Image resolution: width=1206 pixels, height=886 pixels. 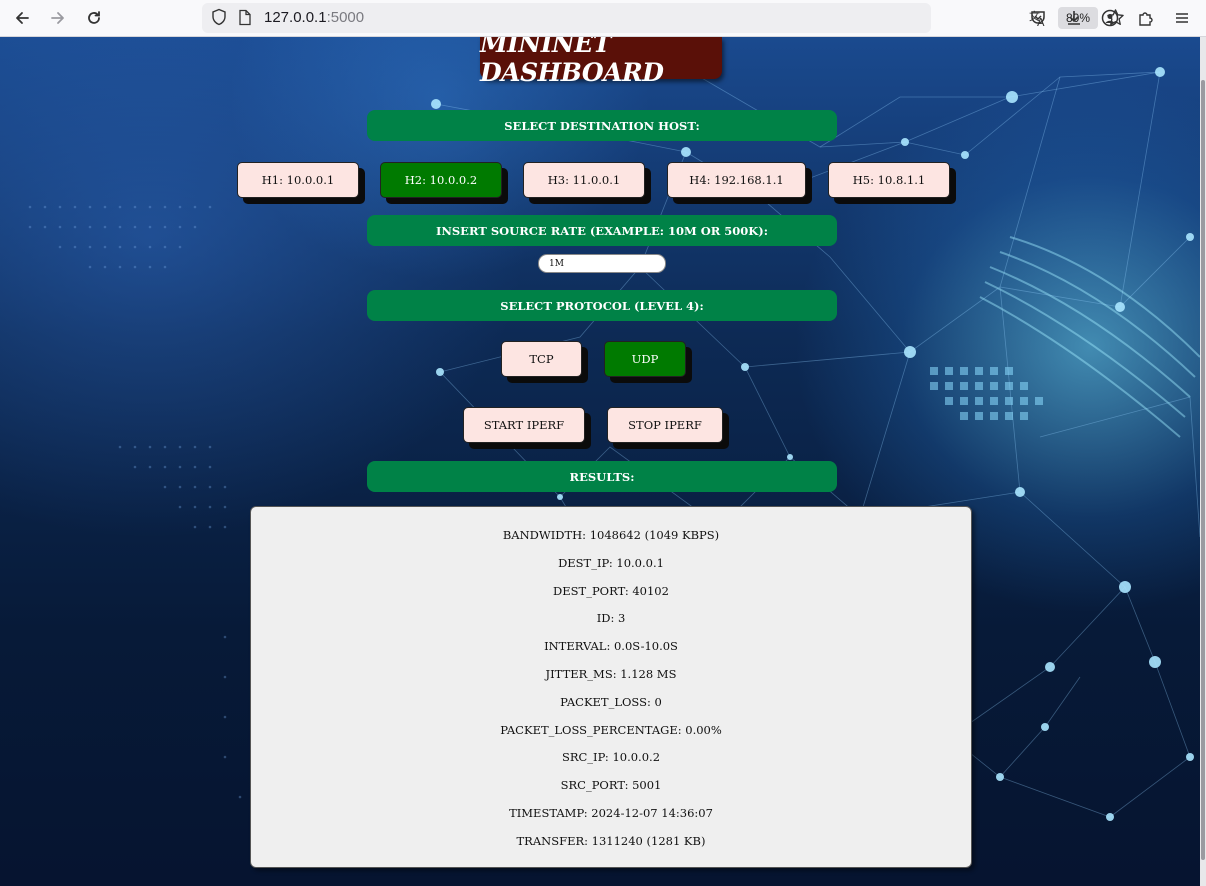 I want to click on forward-icon, so click(x=58, y=18).